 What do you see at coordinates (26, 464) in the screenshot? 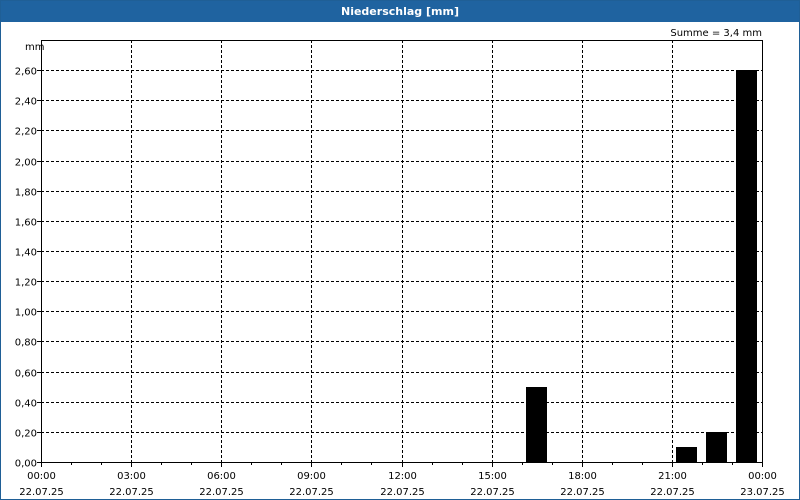
I see `y-tick-label: 0,00` at bounding box center [26, 464].